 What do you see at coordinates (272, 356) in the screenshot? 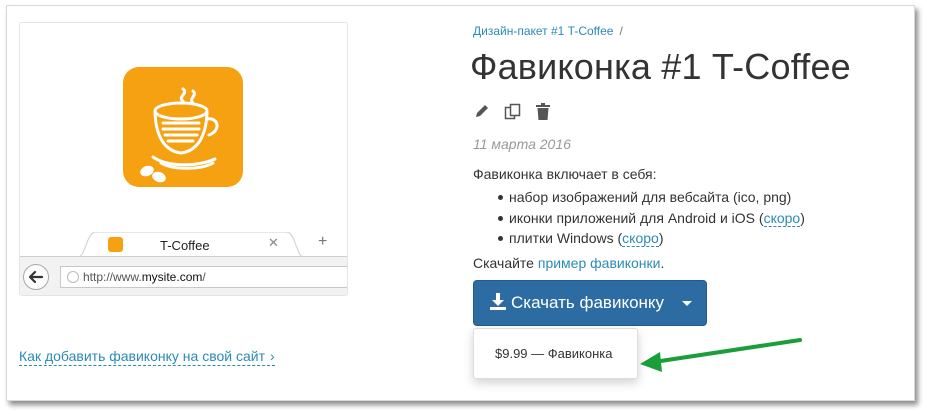
I see `chevron-right-icon: ›` at bounding box center [272, 356].